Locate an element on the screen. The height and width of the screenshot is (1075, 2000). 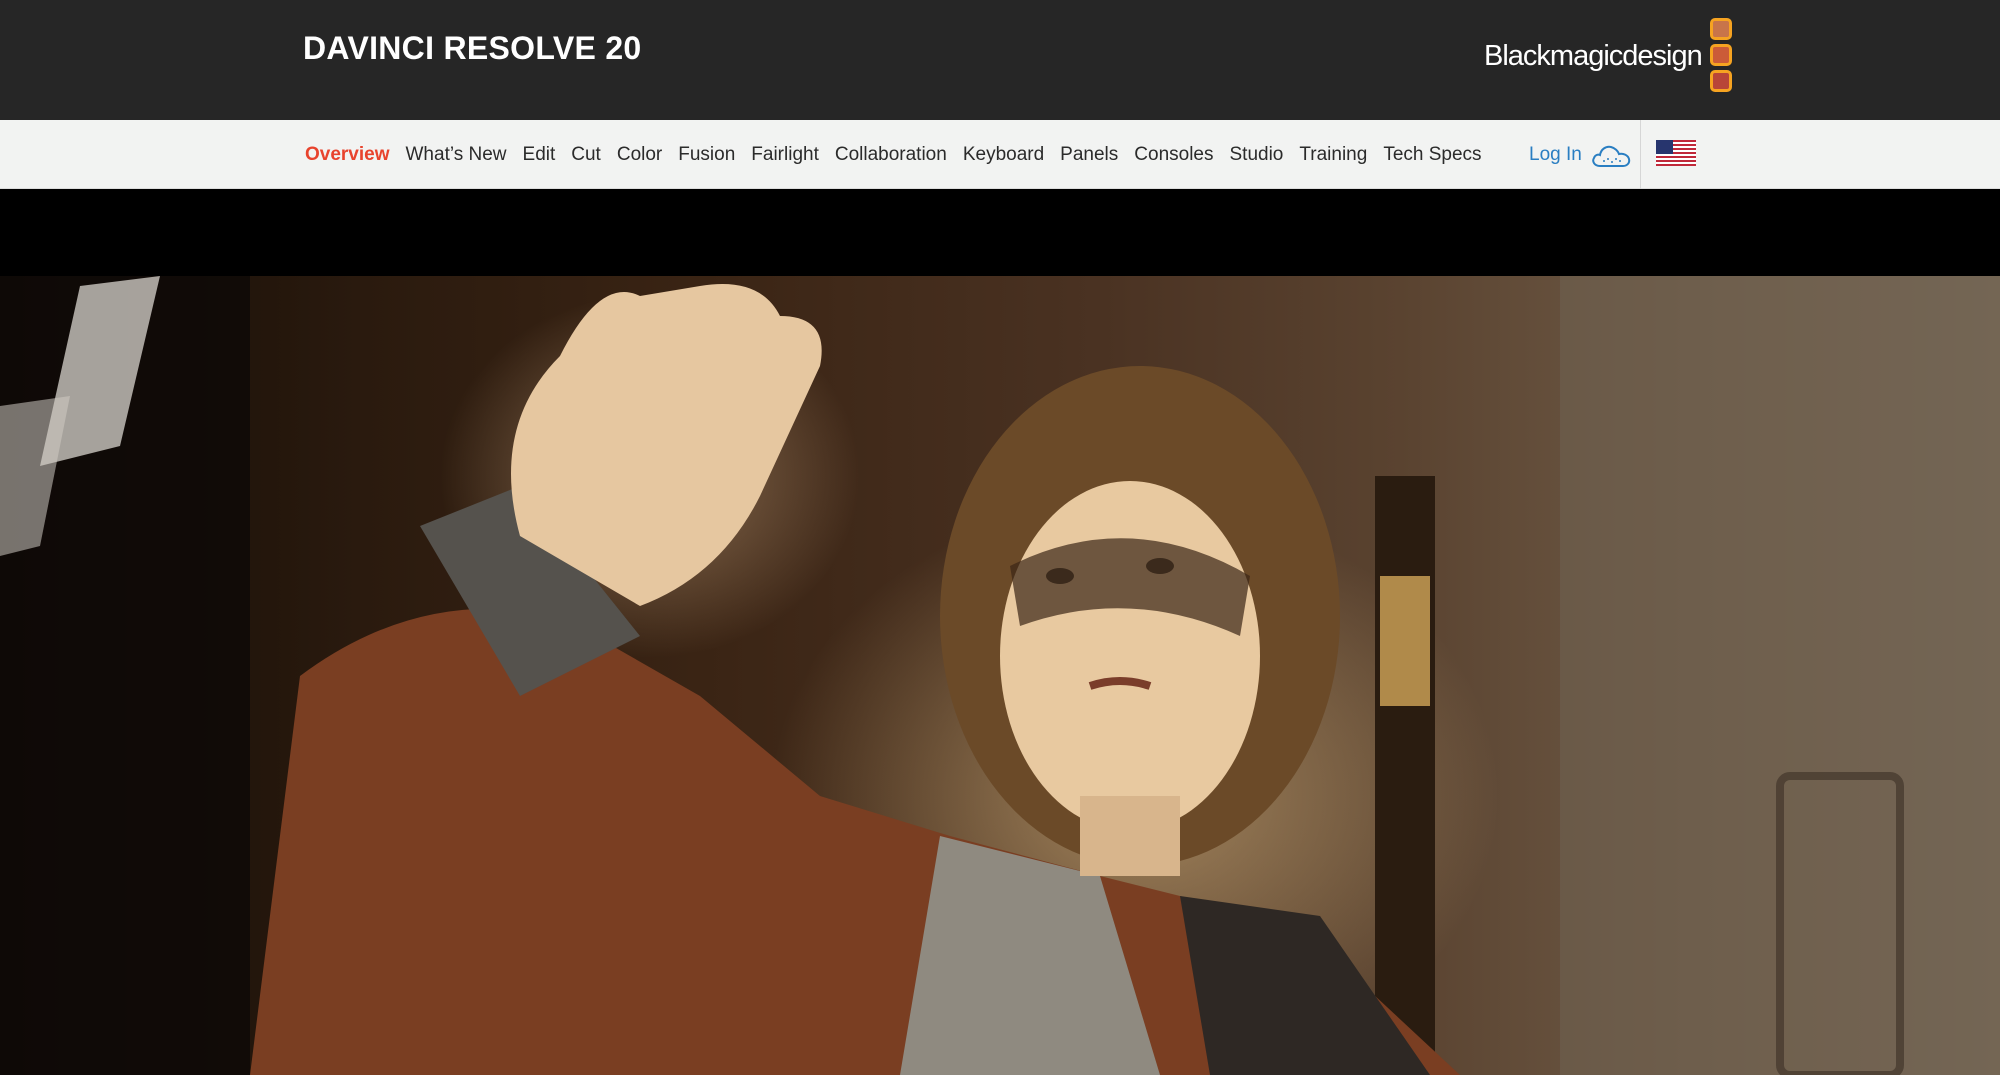
nav-divider is located at coordinates (1640, 154).